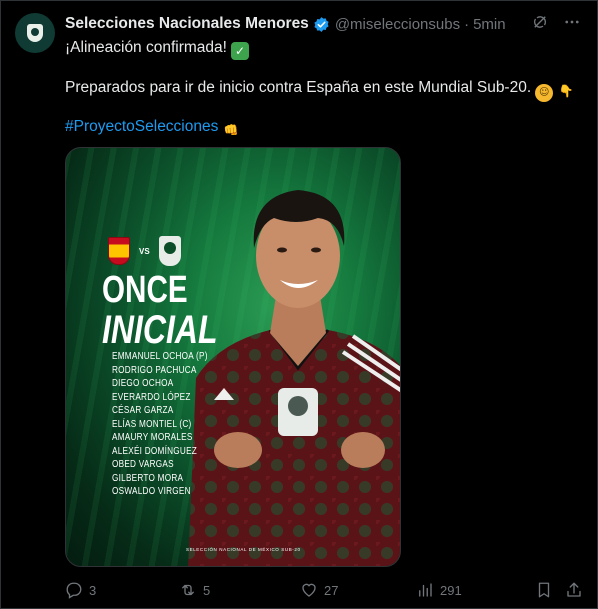 The width and height of the screenshot is (598, 609). I want to click on retweet-icon, so click(188, 590).